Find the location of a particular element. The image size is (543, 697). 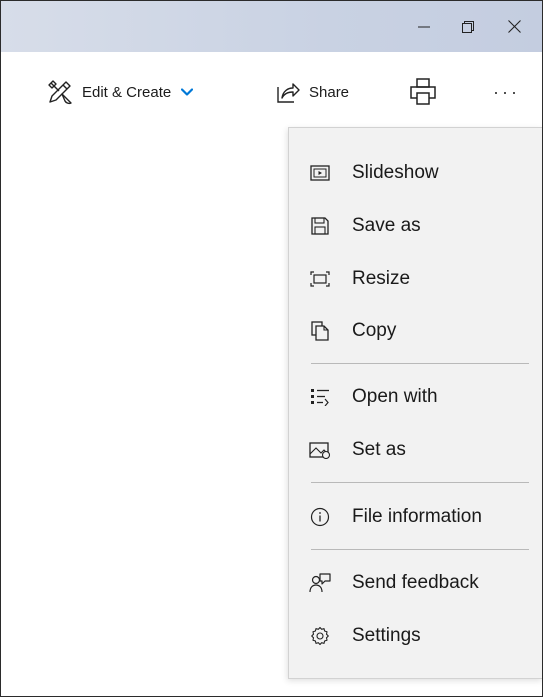

share-button: Share is located at coordinates (312, 92).